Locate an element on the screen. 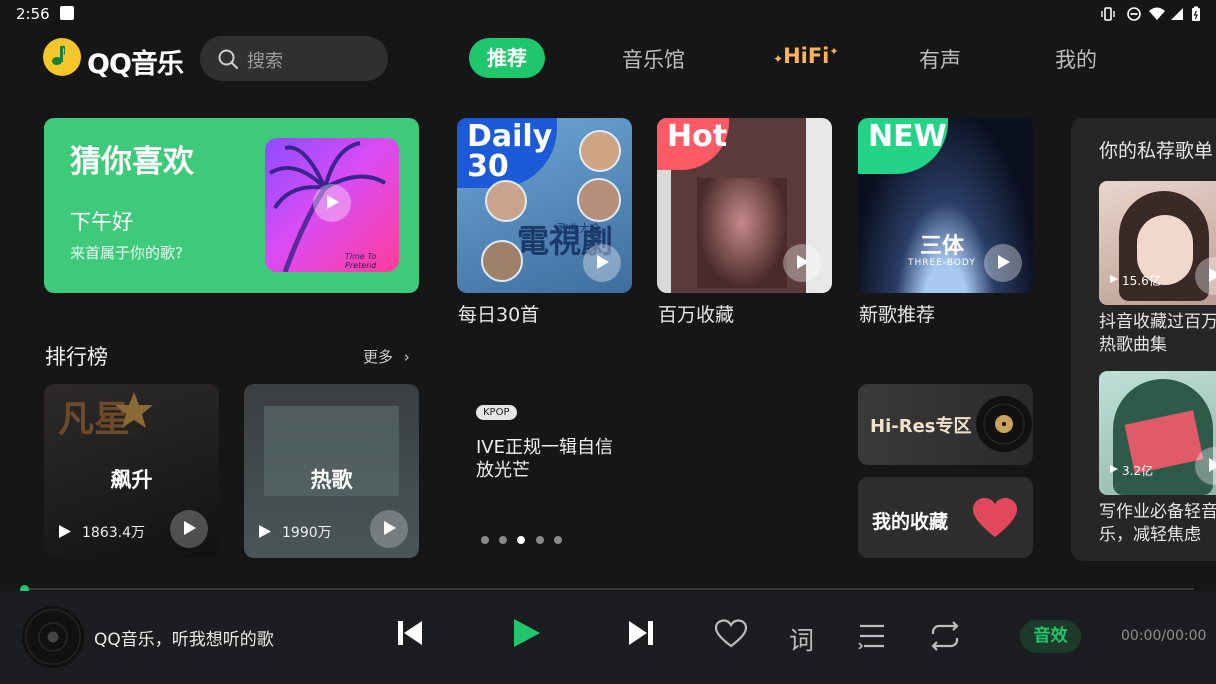 This screenshot has height=684, width=1216. previous-icon is located at coordinates (410, 633).